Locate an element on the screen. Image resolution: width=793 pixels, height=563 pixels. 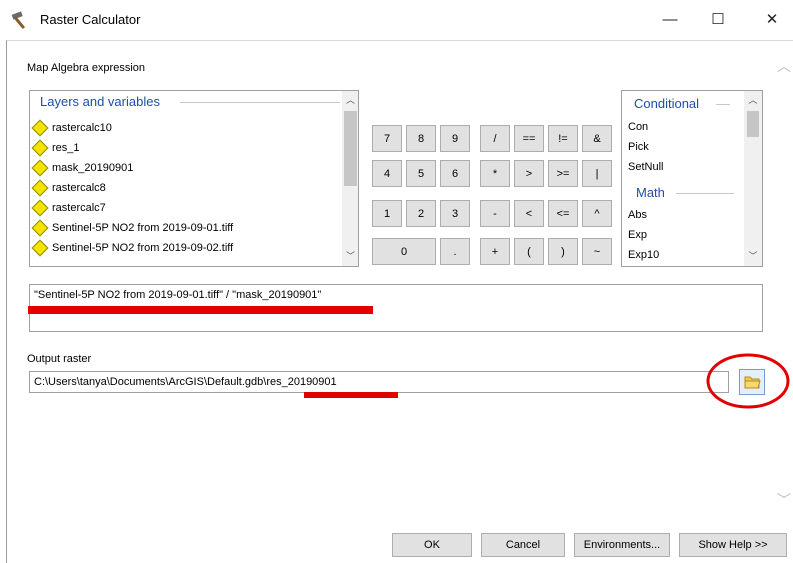
key-button: 1 is located at coordinates (387, 213).